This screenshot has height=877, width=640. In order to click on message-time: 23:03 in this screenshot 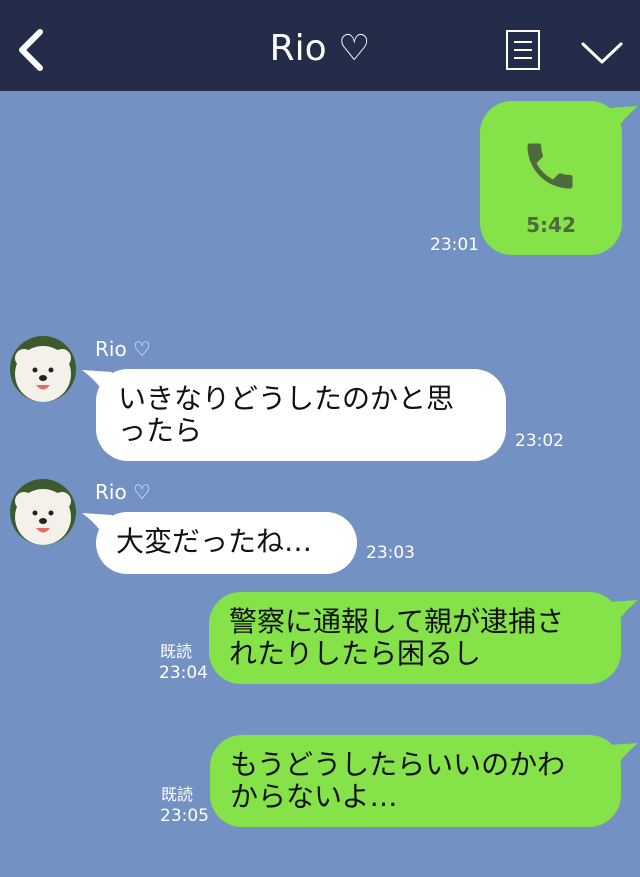, I will do `click(390, 553)`.